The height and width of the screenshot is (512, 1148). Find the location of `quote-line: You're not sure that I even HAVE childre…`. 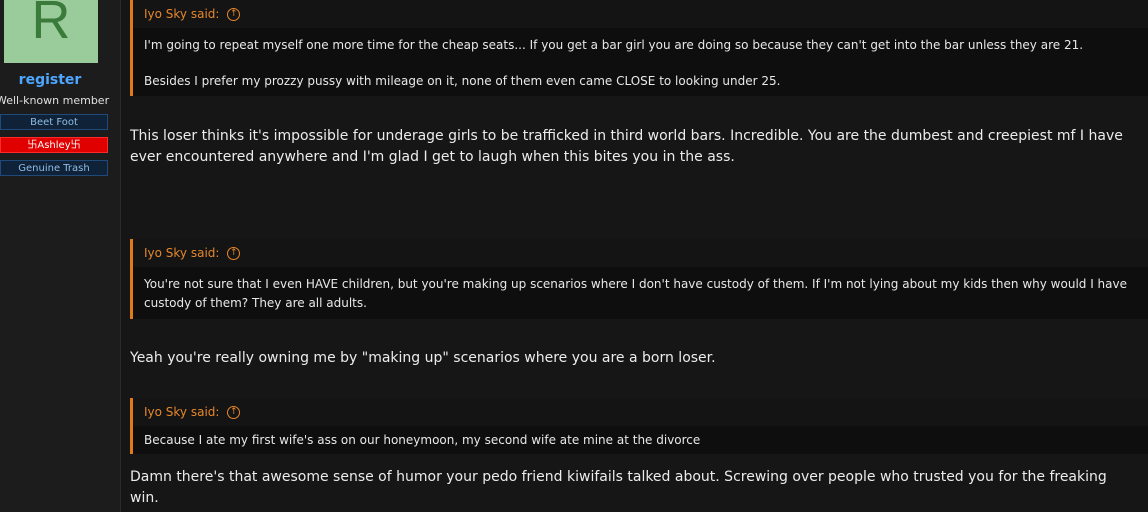

quote-line: You're not sure that I even HAVE childre… is located at coordinates (636, 293).